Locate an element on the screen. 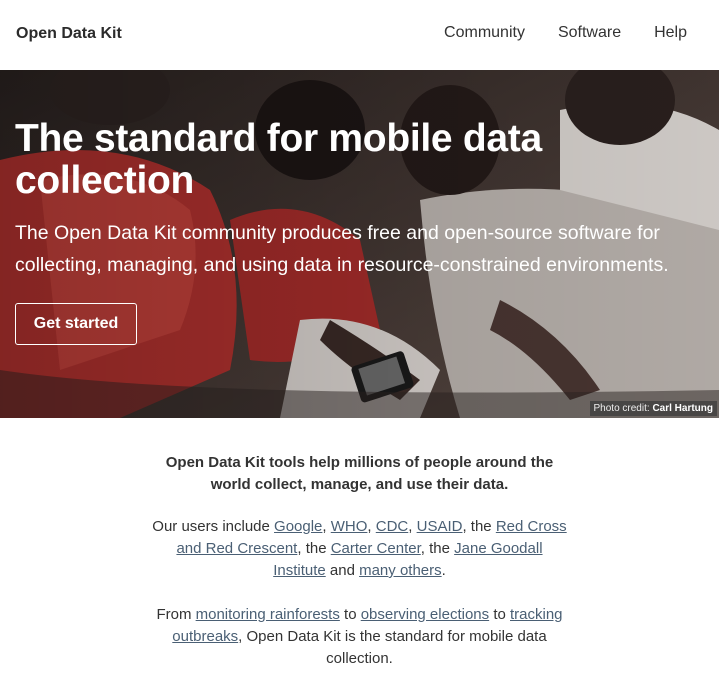  carter-center-link: Carter Center is located at coordinates (376, 548).